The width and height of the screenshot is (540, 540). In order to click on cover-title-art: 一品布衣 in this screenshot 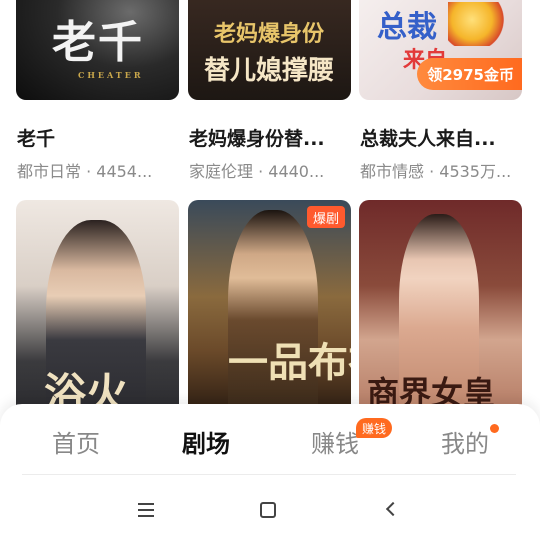, I will do `click(289, 362)`.